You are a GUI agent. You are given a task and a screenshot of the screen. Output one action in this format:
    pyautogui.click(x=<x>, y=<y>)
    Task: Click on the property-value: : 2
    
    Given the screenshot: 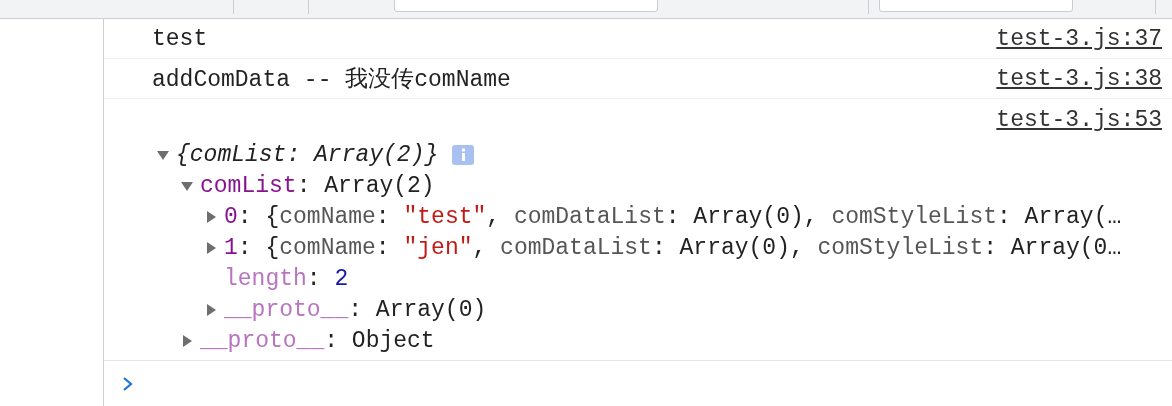 What is the action you would take?
    pyautogui.click(x=327, y=278)
    